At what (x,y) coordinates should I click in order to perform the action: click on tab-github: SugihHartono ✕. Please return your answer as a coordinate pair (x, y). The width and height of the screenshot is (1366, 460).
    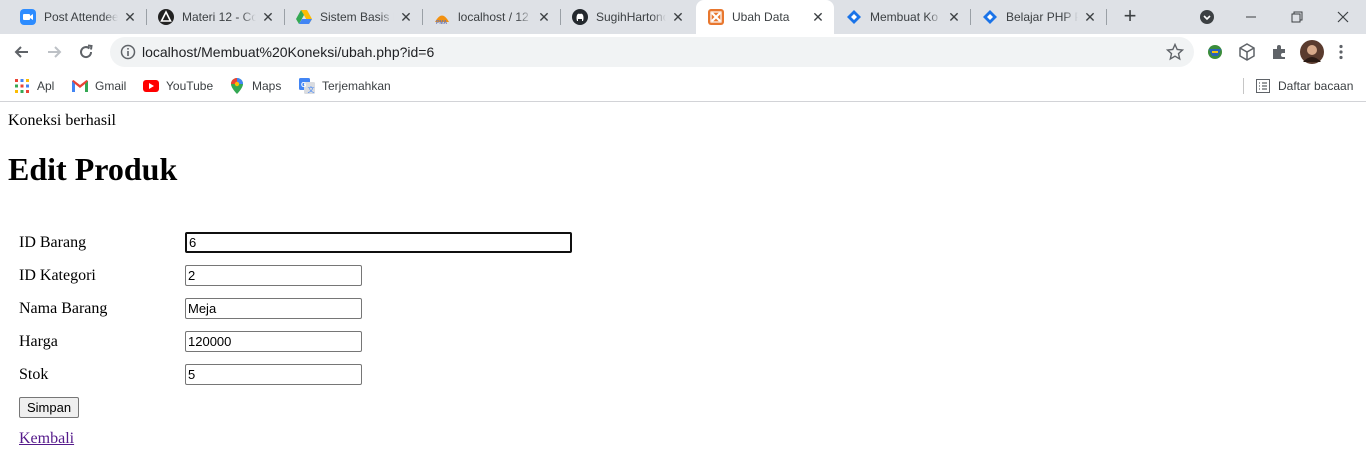
    Looking at the image, I should click on (627, 17).